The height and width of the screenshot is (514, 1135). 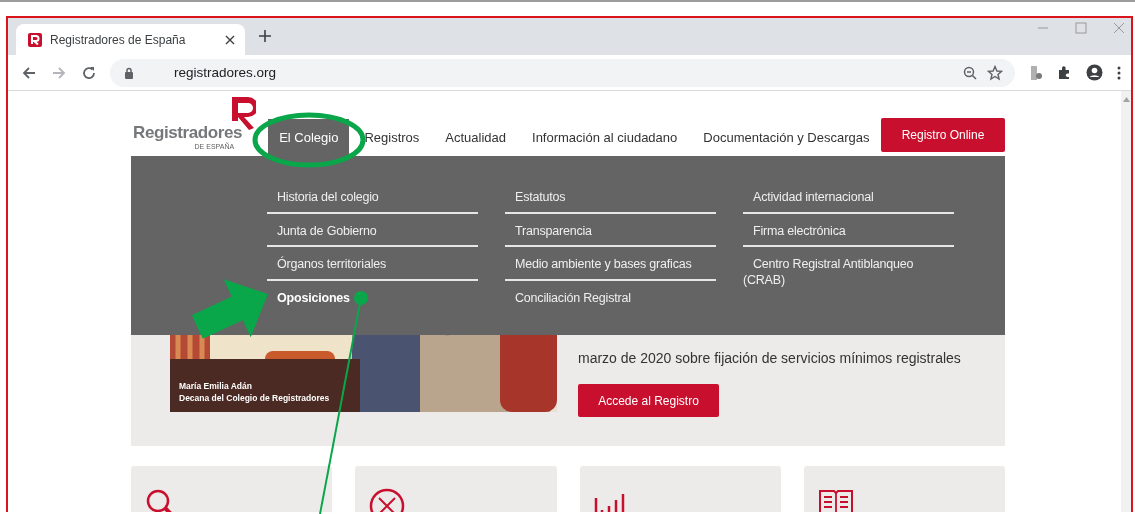 I want to click on zoom-icon, so click(x=970, y=72).